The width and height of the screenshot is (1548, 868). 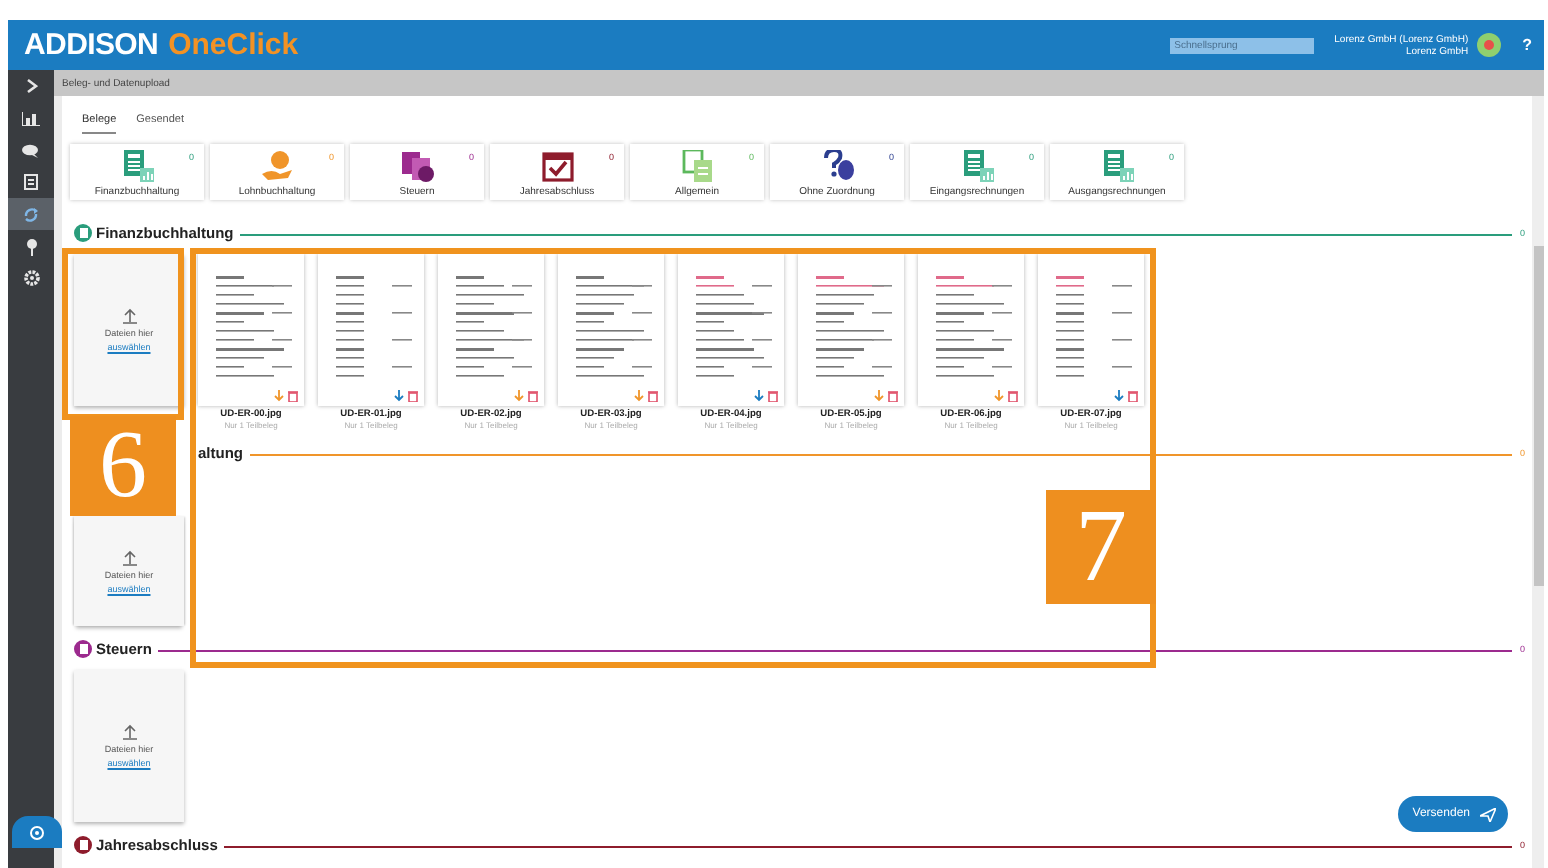 What do you see at coordinates (233, 45) in the screenshot?
I see `logo-accent-text: OneClick` at bounding box center [233, 45].